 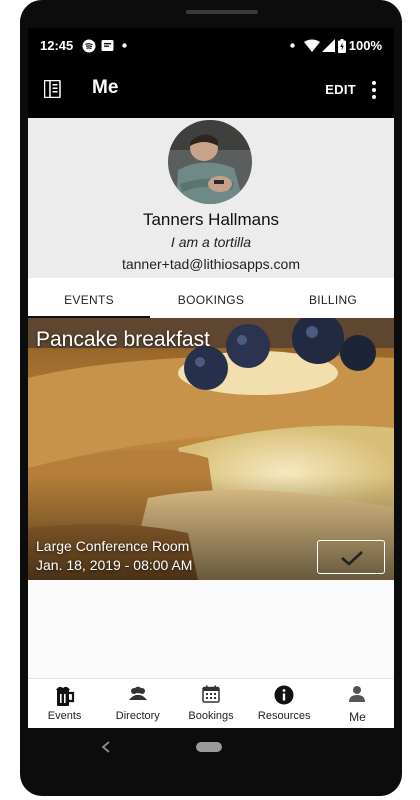 What do you see at coordinates (106, 747) in the screenshot?
I see `system-back-icon` at bounding box center [106, 747].